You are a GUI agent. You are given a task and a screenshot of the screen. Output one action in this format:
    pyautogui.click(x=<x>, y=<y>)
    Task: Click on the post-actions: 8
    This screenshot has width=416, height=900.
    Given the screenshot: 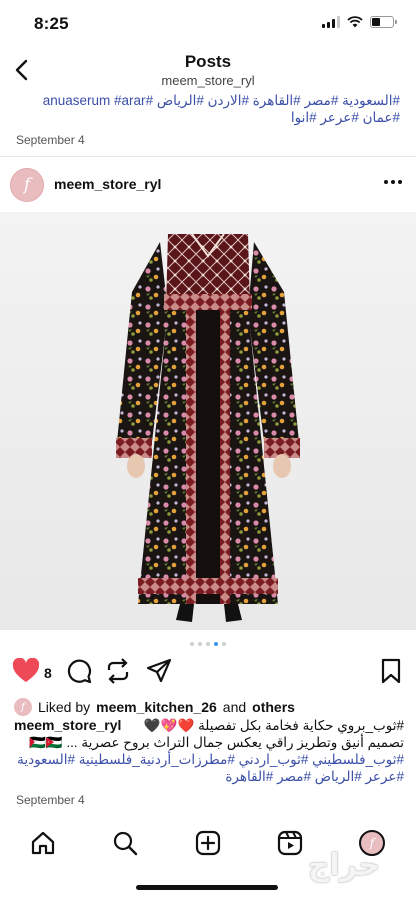 What is the action you would take?
    pyautogui.click(x=208, y=673)
    